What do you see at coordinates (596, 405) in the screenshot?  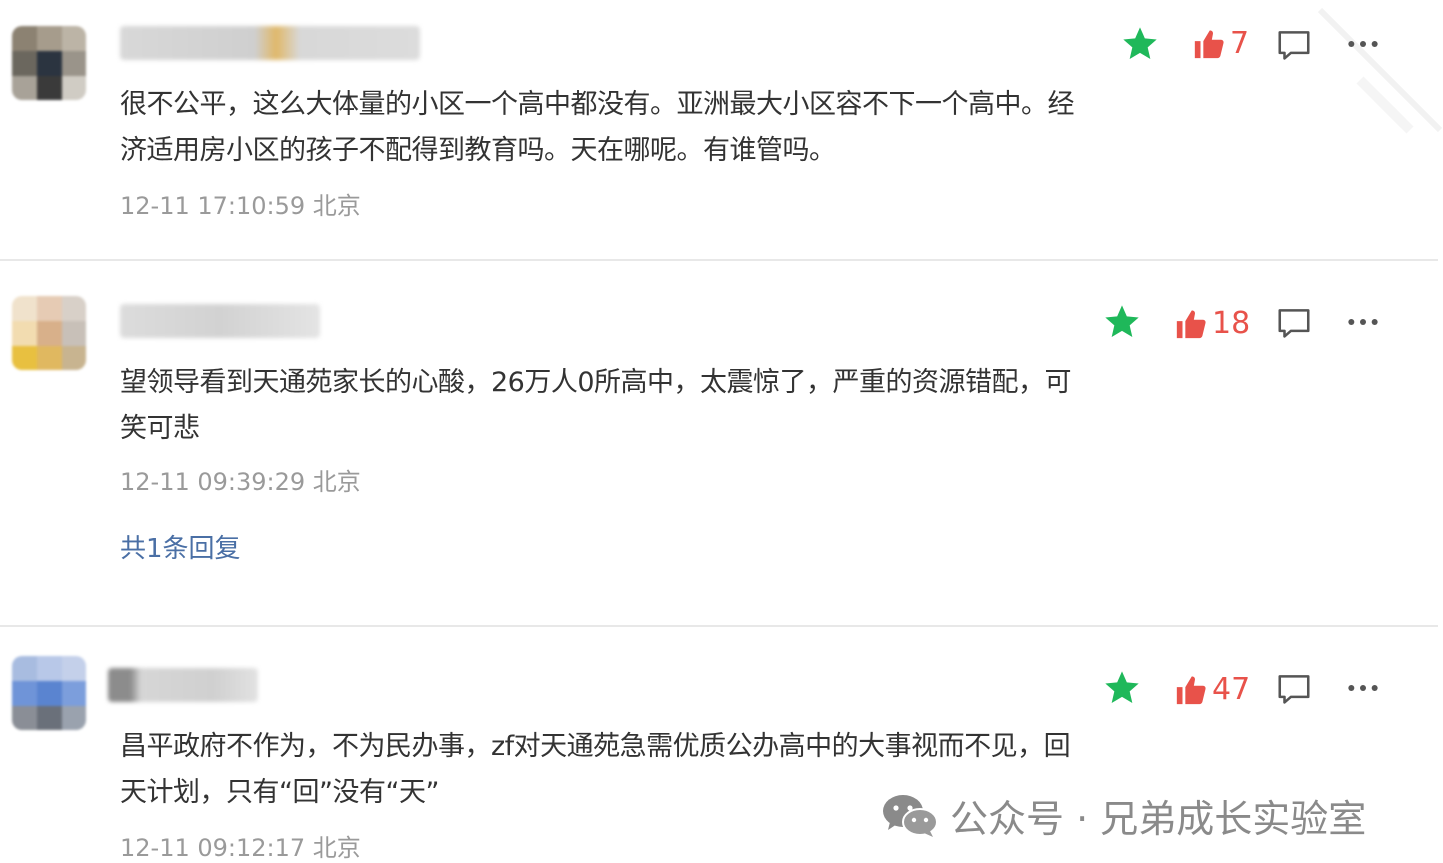 I see `comment-text: 望领导看到天通苑家长的心酸，26万人0所高中，太震惊了，严重的资源错配，可笑可悲` at bounding box center [596, 405].